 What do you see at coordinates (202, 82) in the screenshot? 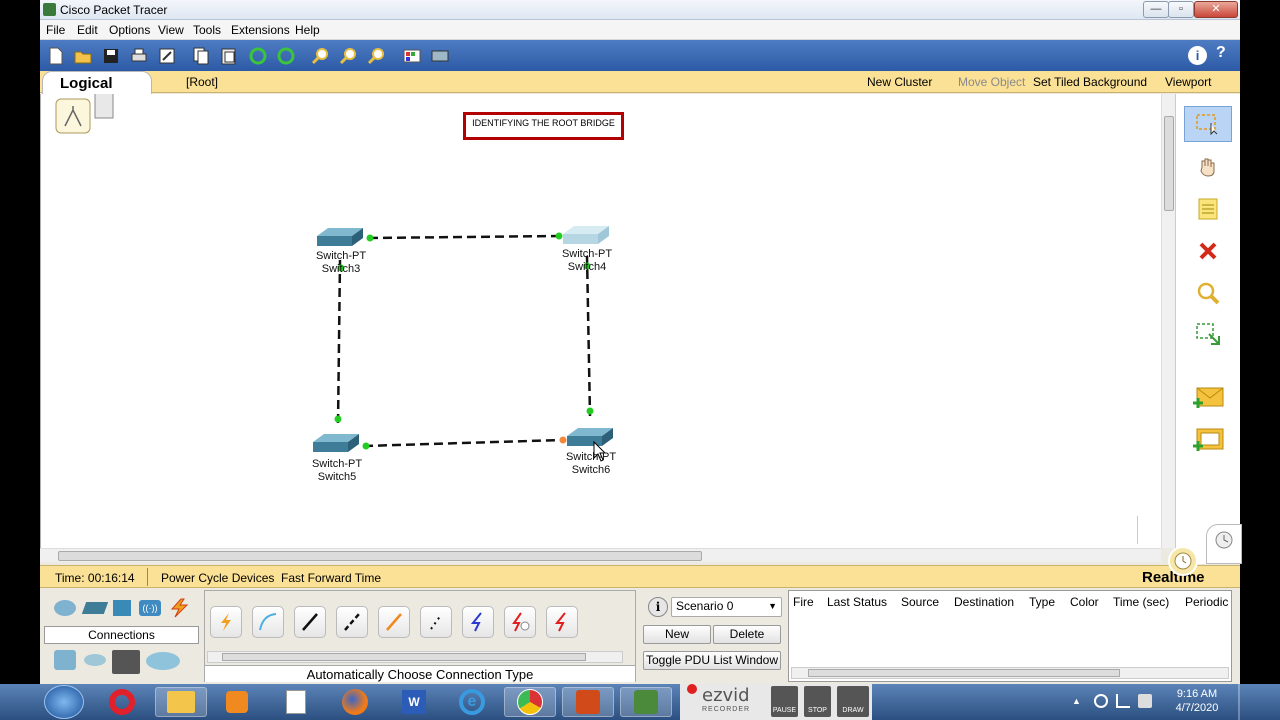
I see `root-label: [Root]` at bounding box center [202, 82].